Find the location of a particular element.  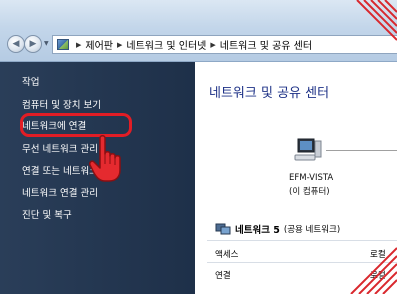

detail-connection-label: 연결 is located at coordinates (223, 276).